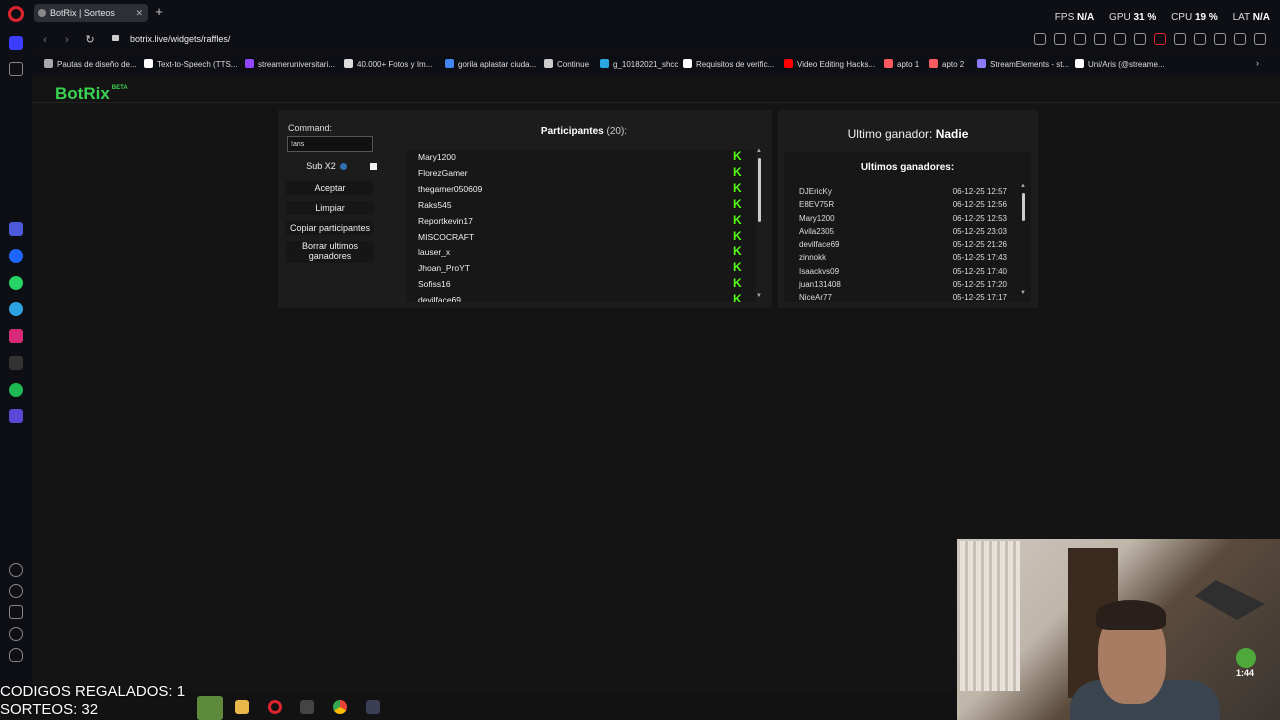  Describe the element at coordinates (1180, 39) in the screenshot. I see `download-icon` at that location.